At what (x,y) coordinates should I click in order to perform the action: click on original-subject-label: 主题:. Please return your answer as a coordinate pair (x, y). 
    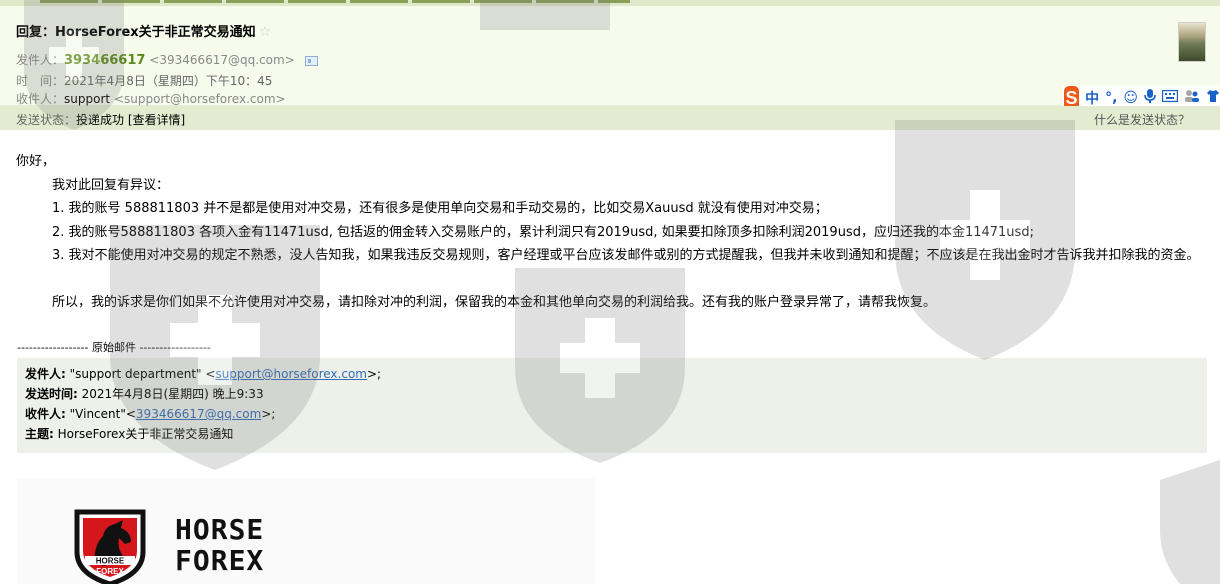
    Looking at the image, I should click on (39, 434).